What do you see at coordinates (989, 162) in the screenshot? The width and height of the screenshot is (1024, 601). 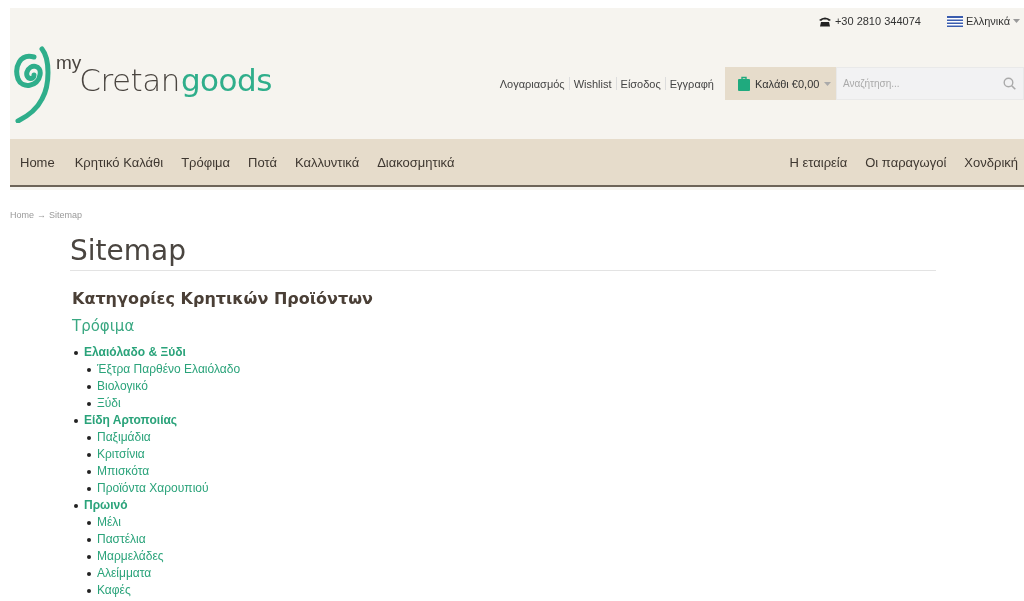 I see `nav-link: Χονδρική` at bounding box center [989, 162].